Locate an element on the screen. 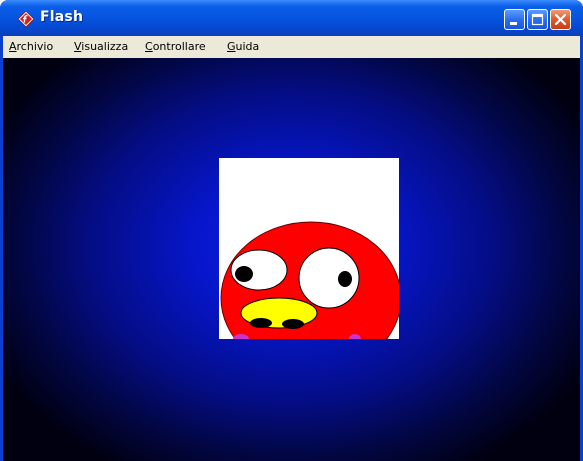 Image resolution: width=583 pixels, height=461 pixels. character-pupil-left is located at coordinates (244, 274).